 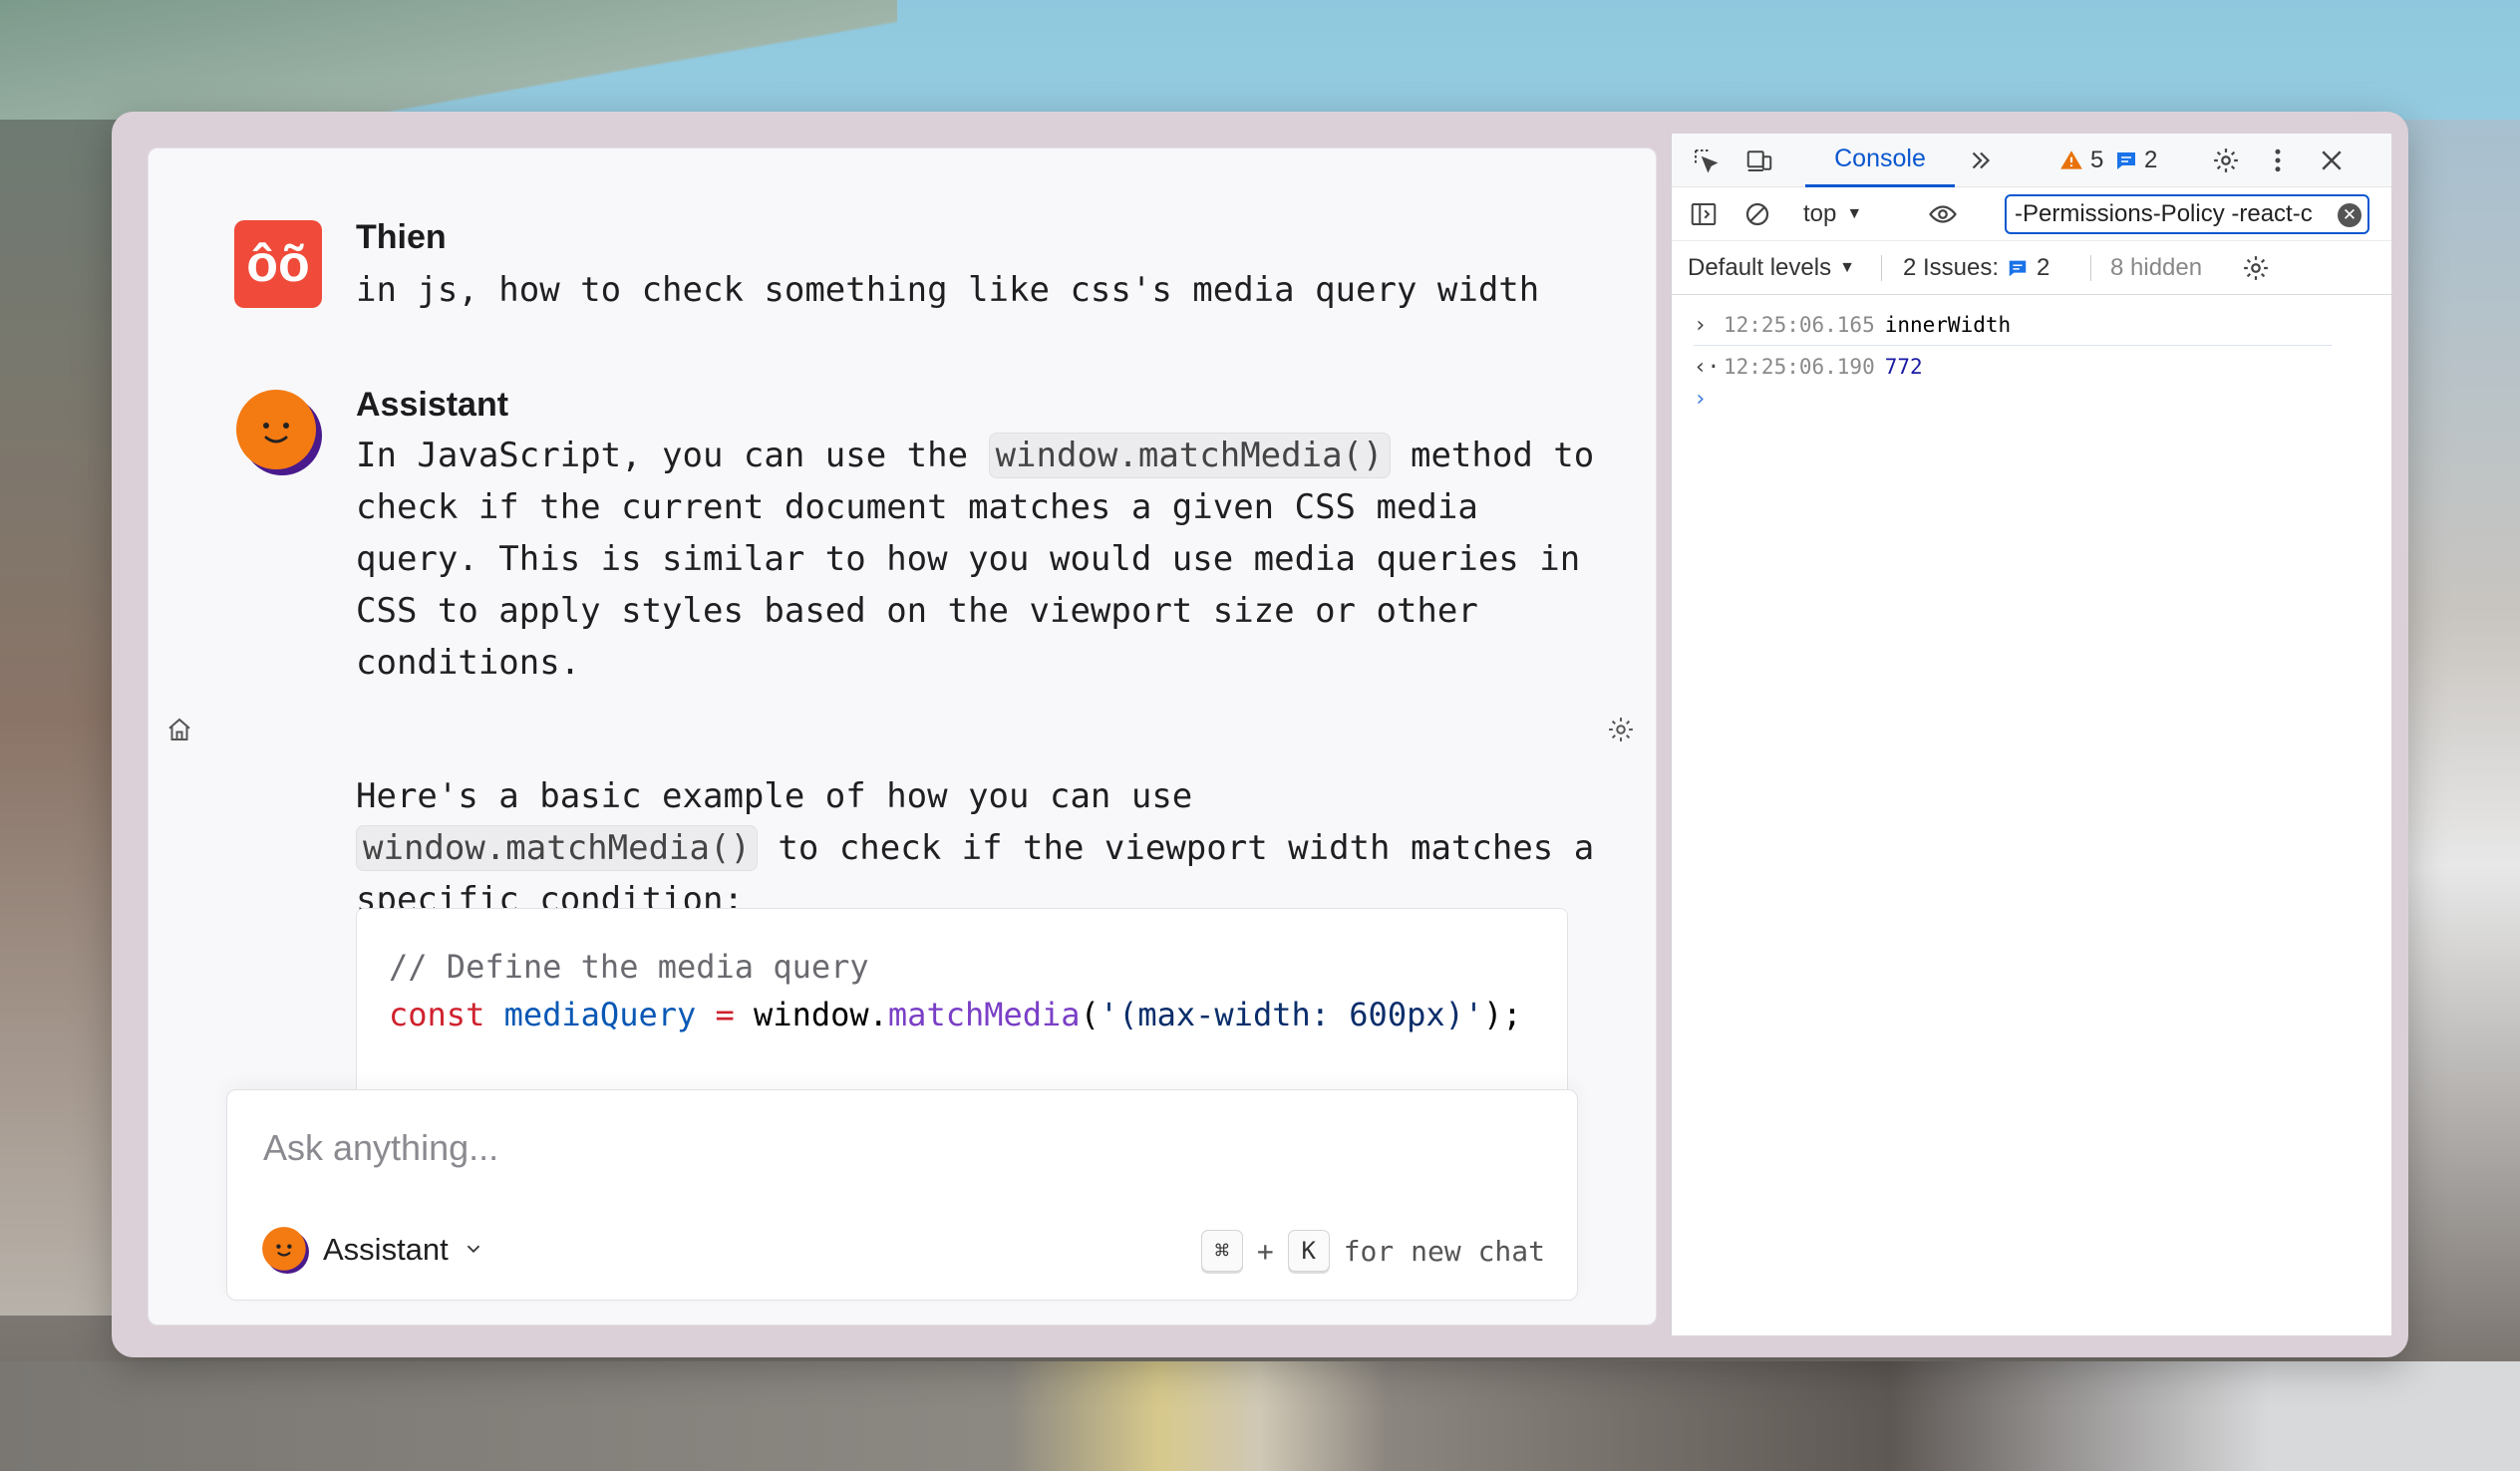 I want to click on console-filter-input, so click(x=2187, y=214).